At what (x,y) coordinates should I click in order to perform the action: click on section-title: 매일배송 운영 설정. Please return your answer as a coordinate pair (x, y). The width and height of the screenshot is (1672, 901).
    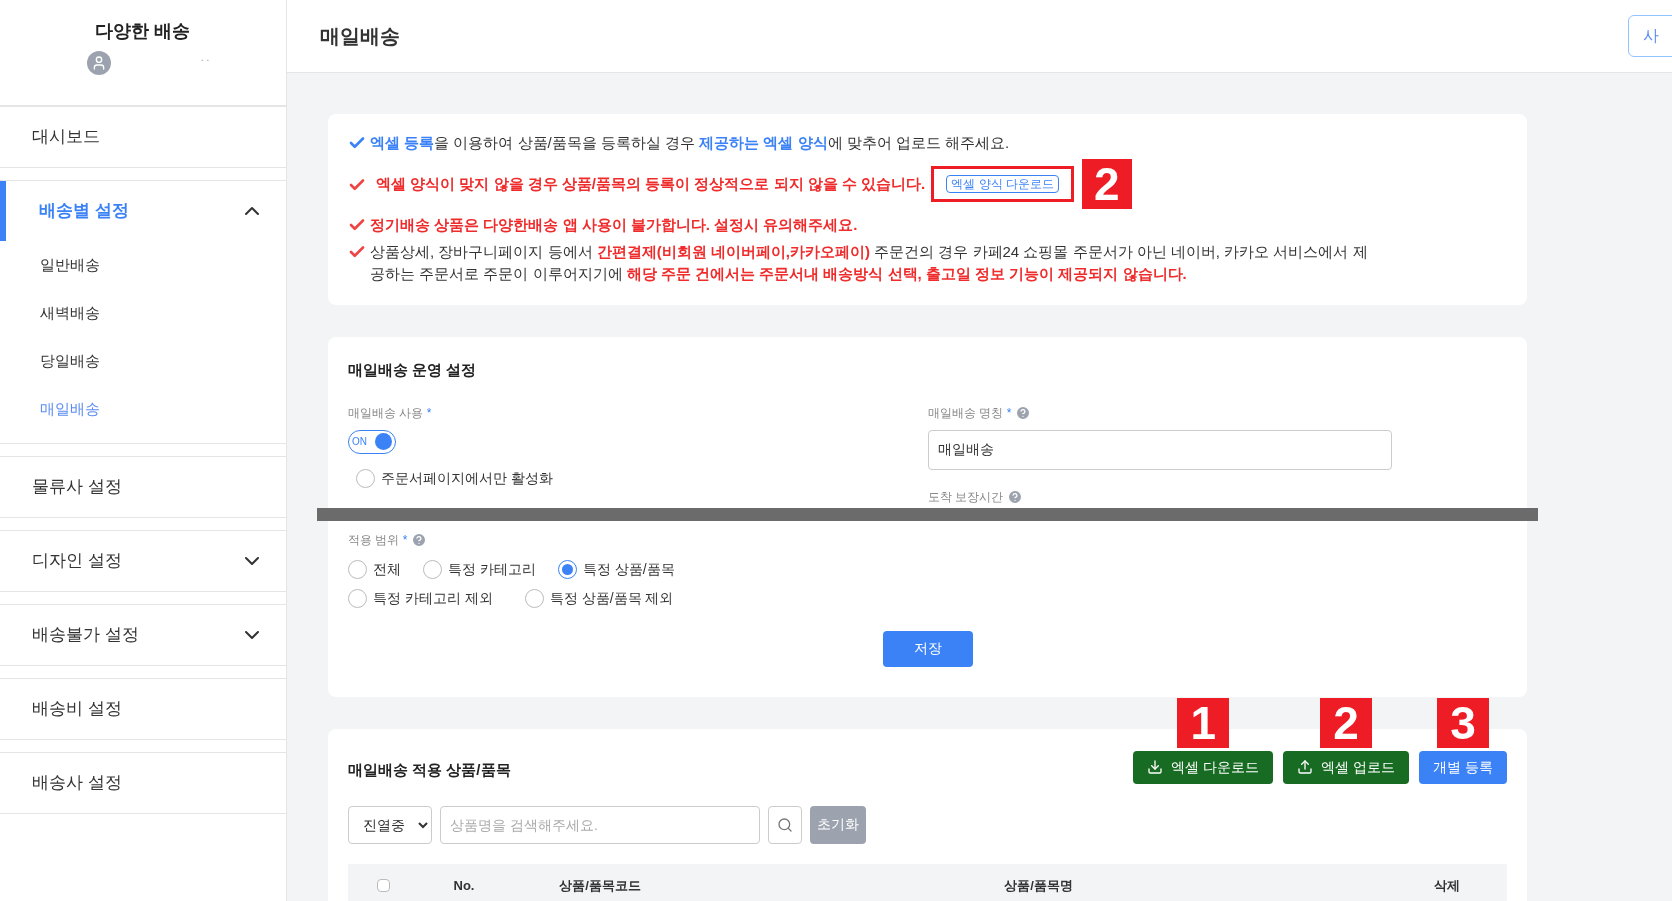
    Looking at the image, I should click on (413, 370).